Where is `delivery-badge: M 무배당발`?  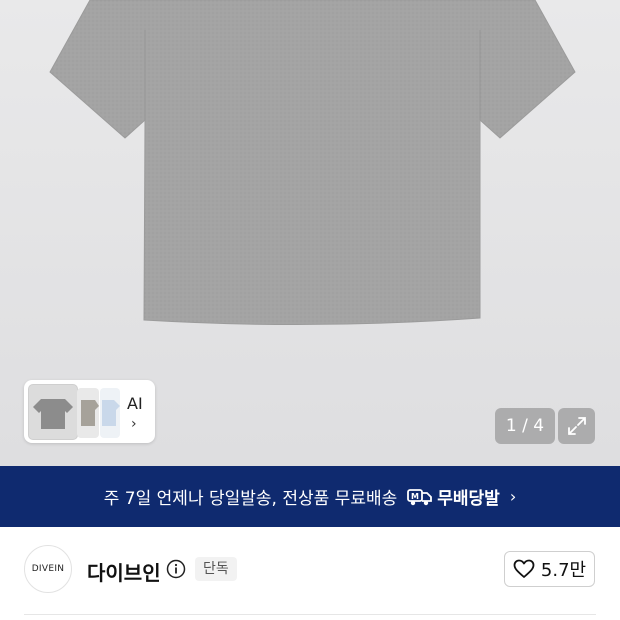
delivery-badge: M 무배당발 is located at coordinates (453, 496).